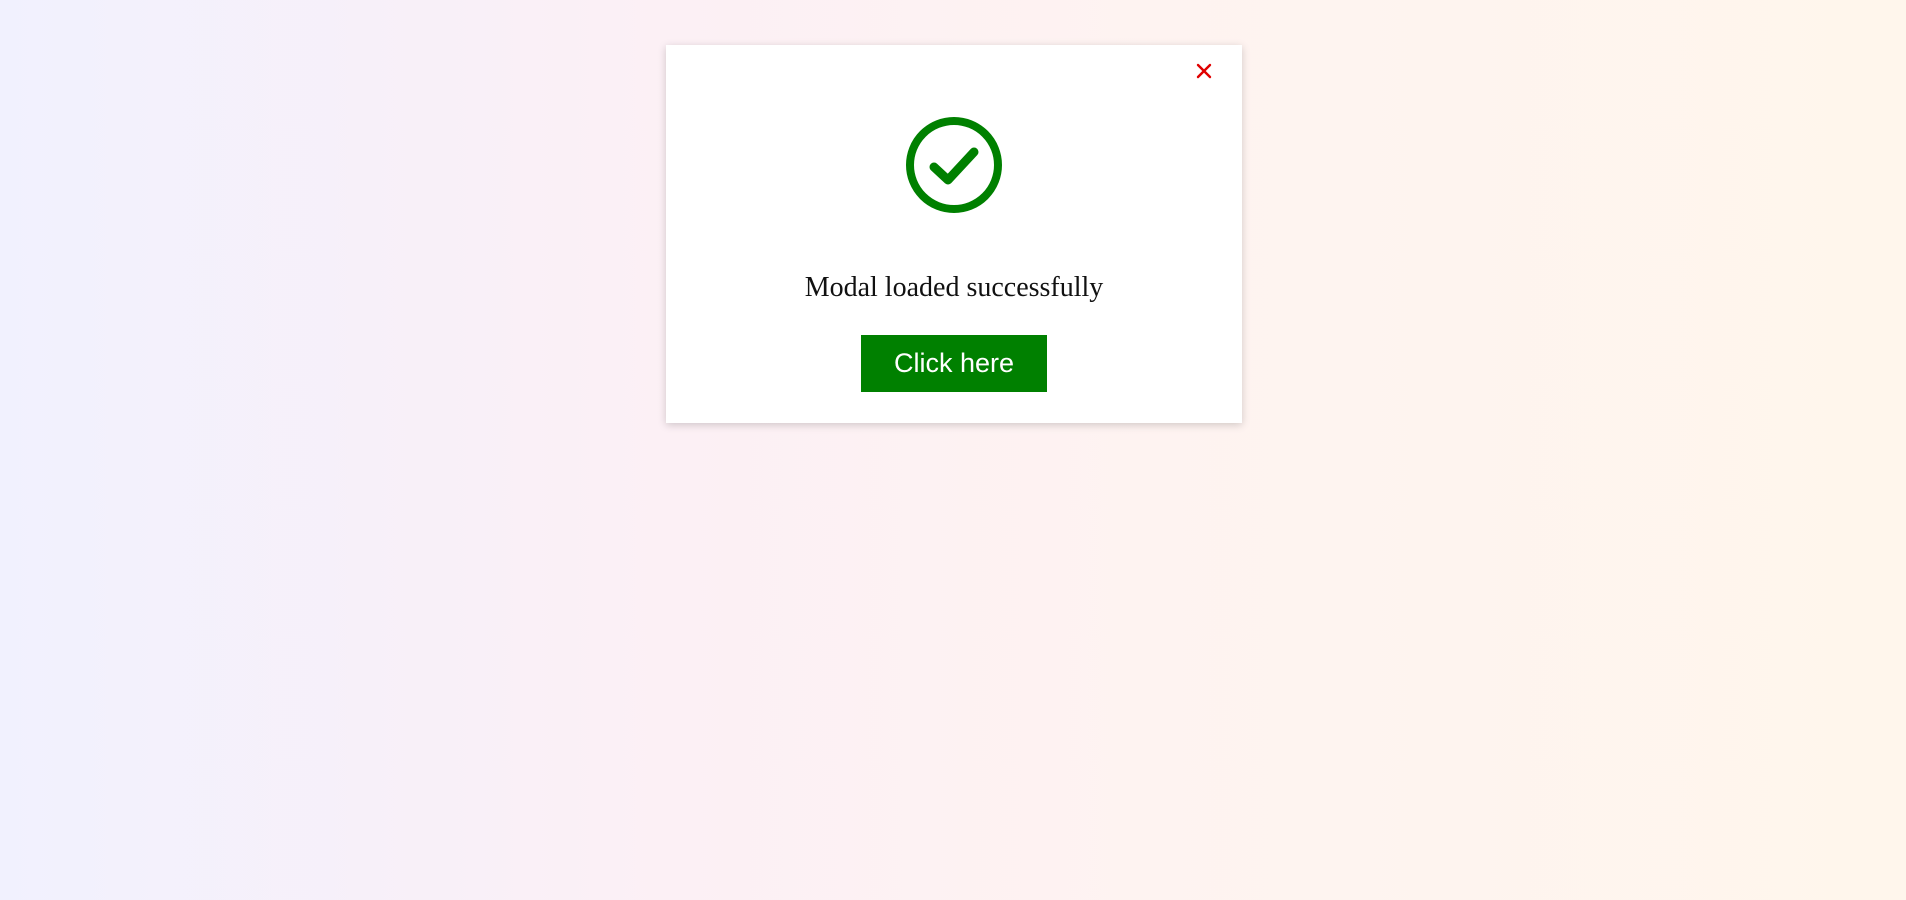 Image resolution: width=1906 pixels, height=900 pixels. Describe the element at coordinates (954, 234) in the screenshot. I see `modal-dialog: Modal loaded successfully Click here` at that location.